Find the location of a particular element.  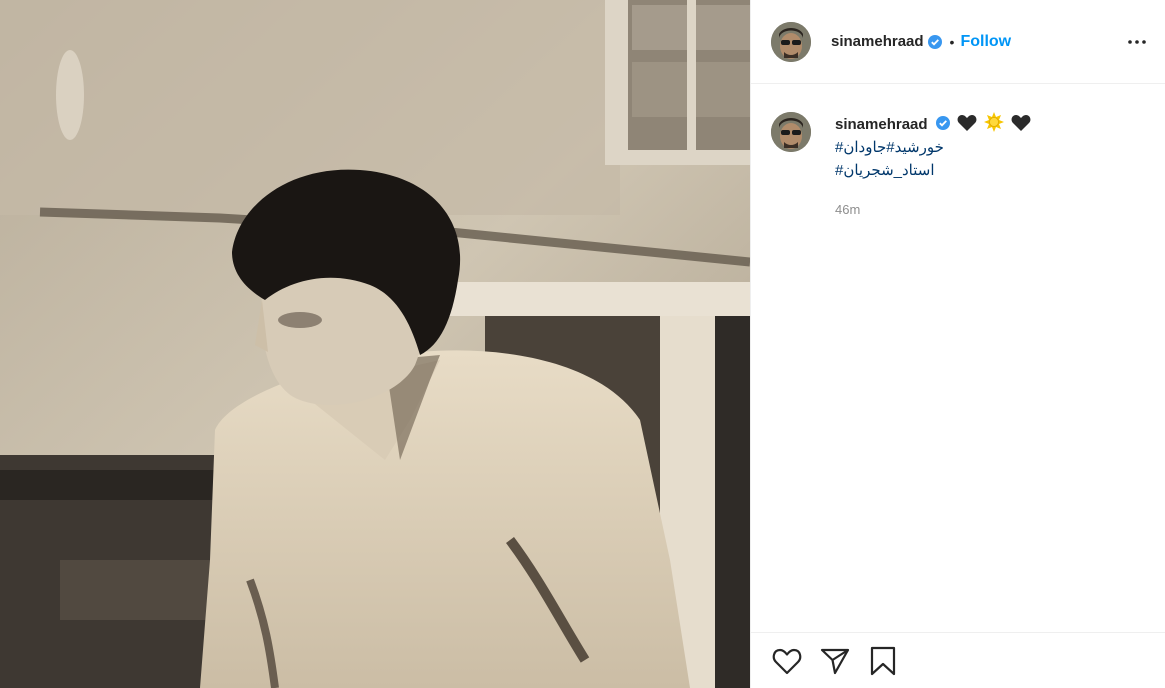

hashtag-link: #خورشید#جاودان is located at coordinates (933, 147).